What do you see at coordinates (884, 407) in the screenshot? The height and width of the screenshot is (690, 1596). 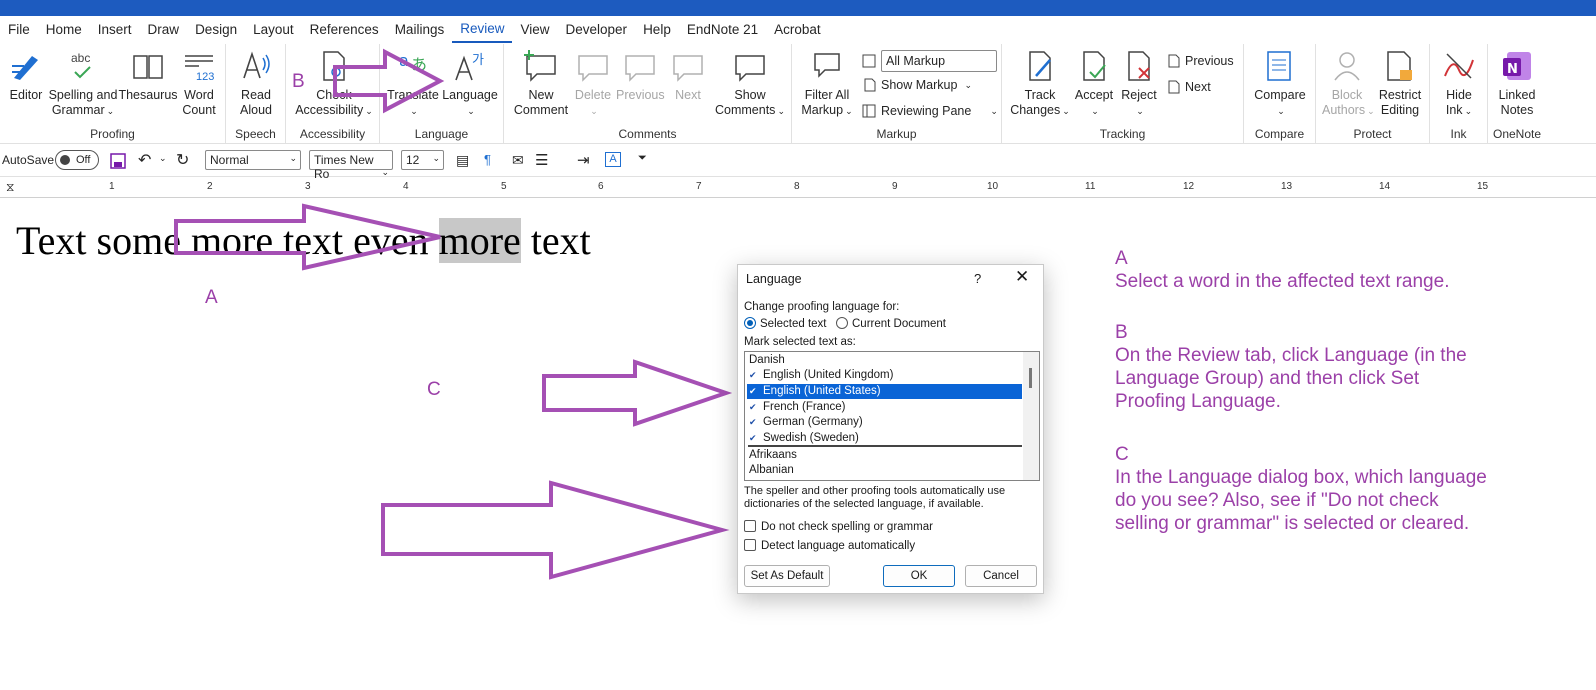 I see `language-item: ✔ French (France)` at bounding box center [884, 407].